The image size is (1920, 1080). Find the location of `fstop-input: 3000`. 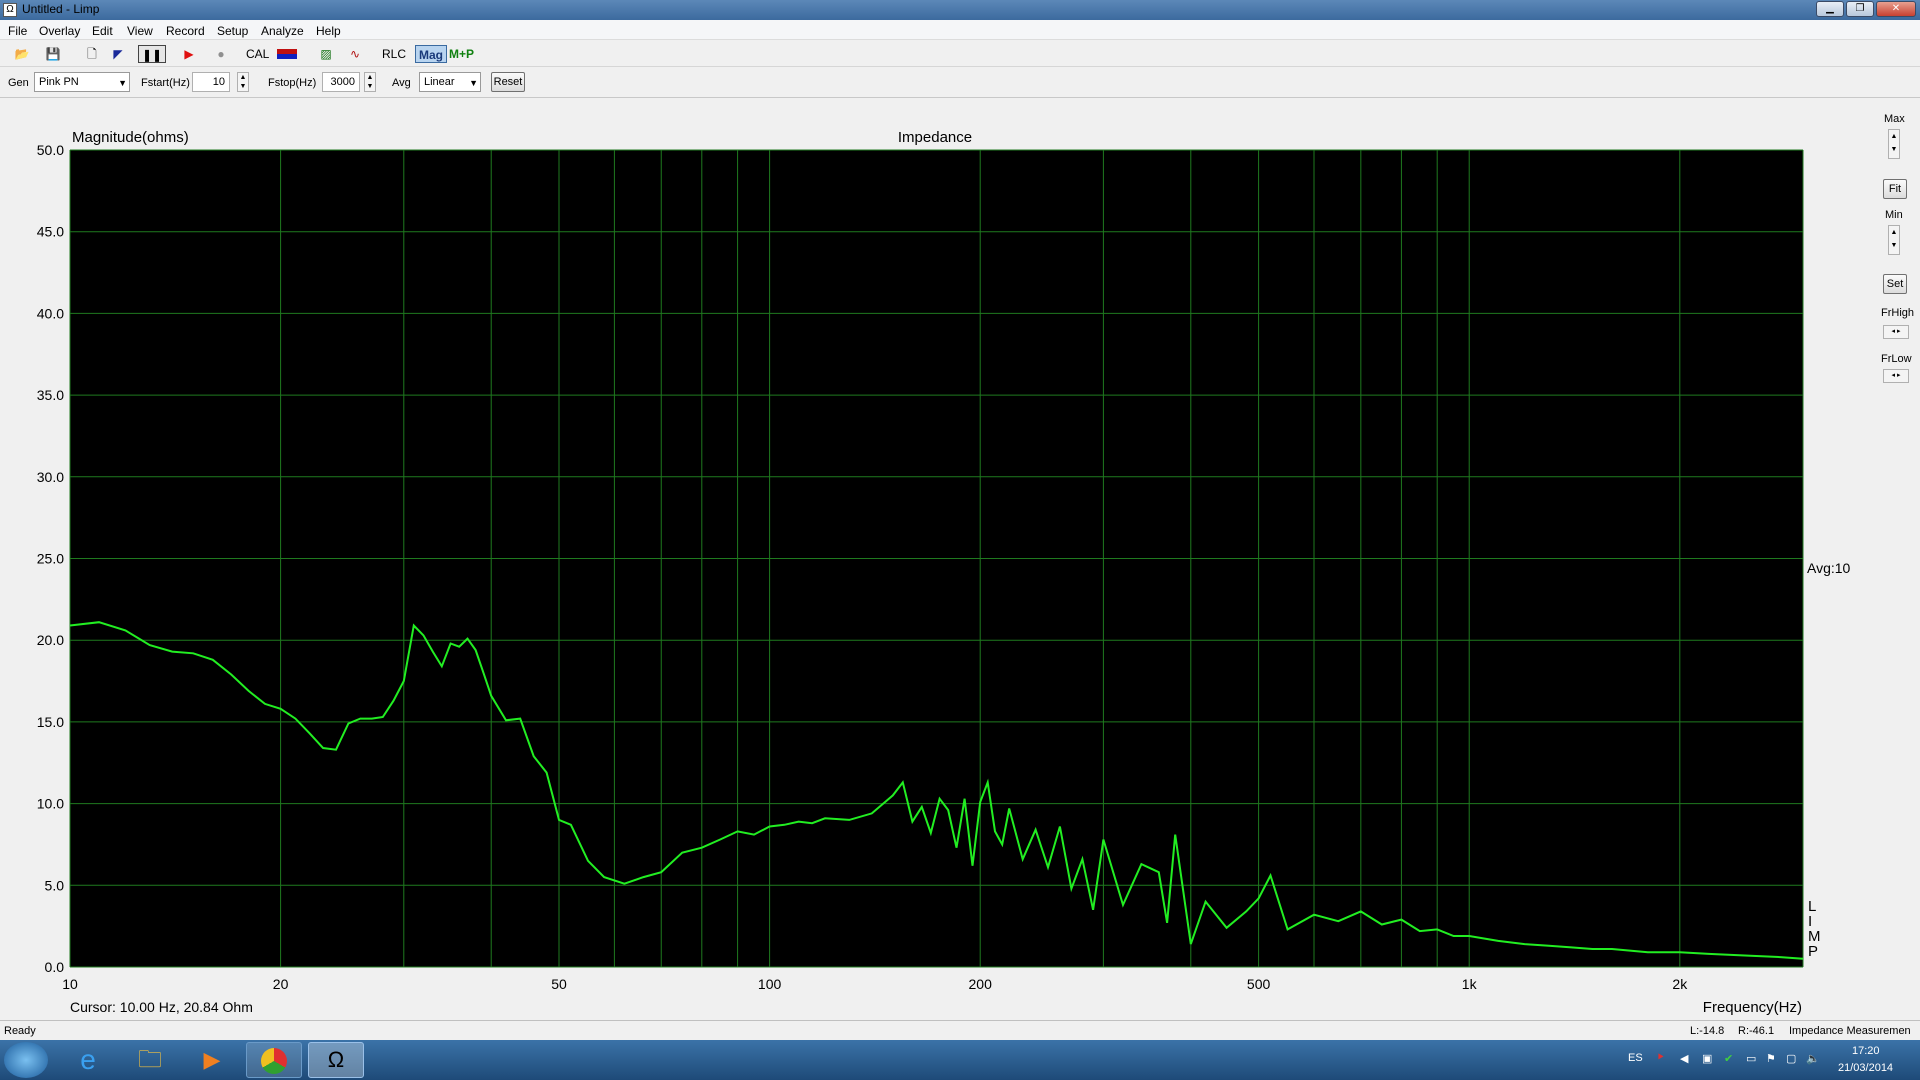

fstop-input: 3000 is located at coordinates (341, 82).